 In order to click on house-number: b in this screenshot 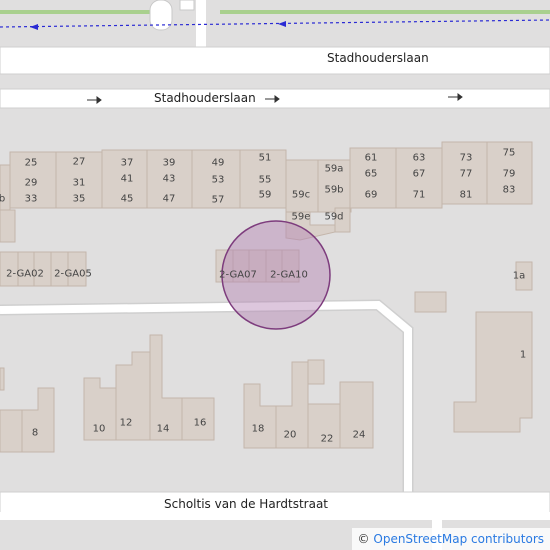, I will do `click(3, 199)`.